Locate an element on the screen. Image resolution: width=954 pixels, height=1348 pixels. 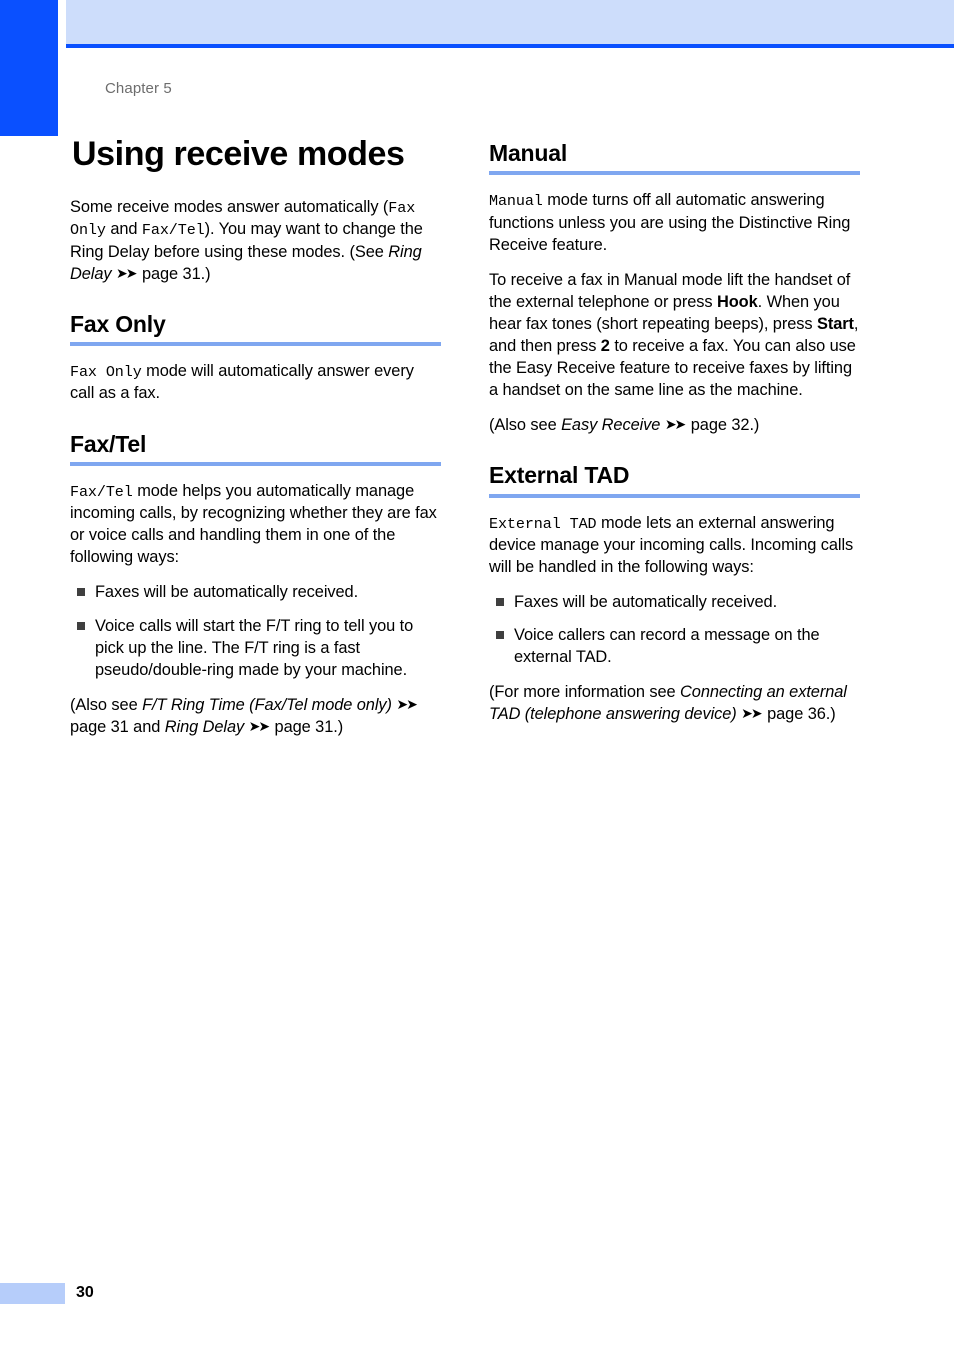
note-text-5: page 31.) is located at coordinates (307, 726).